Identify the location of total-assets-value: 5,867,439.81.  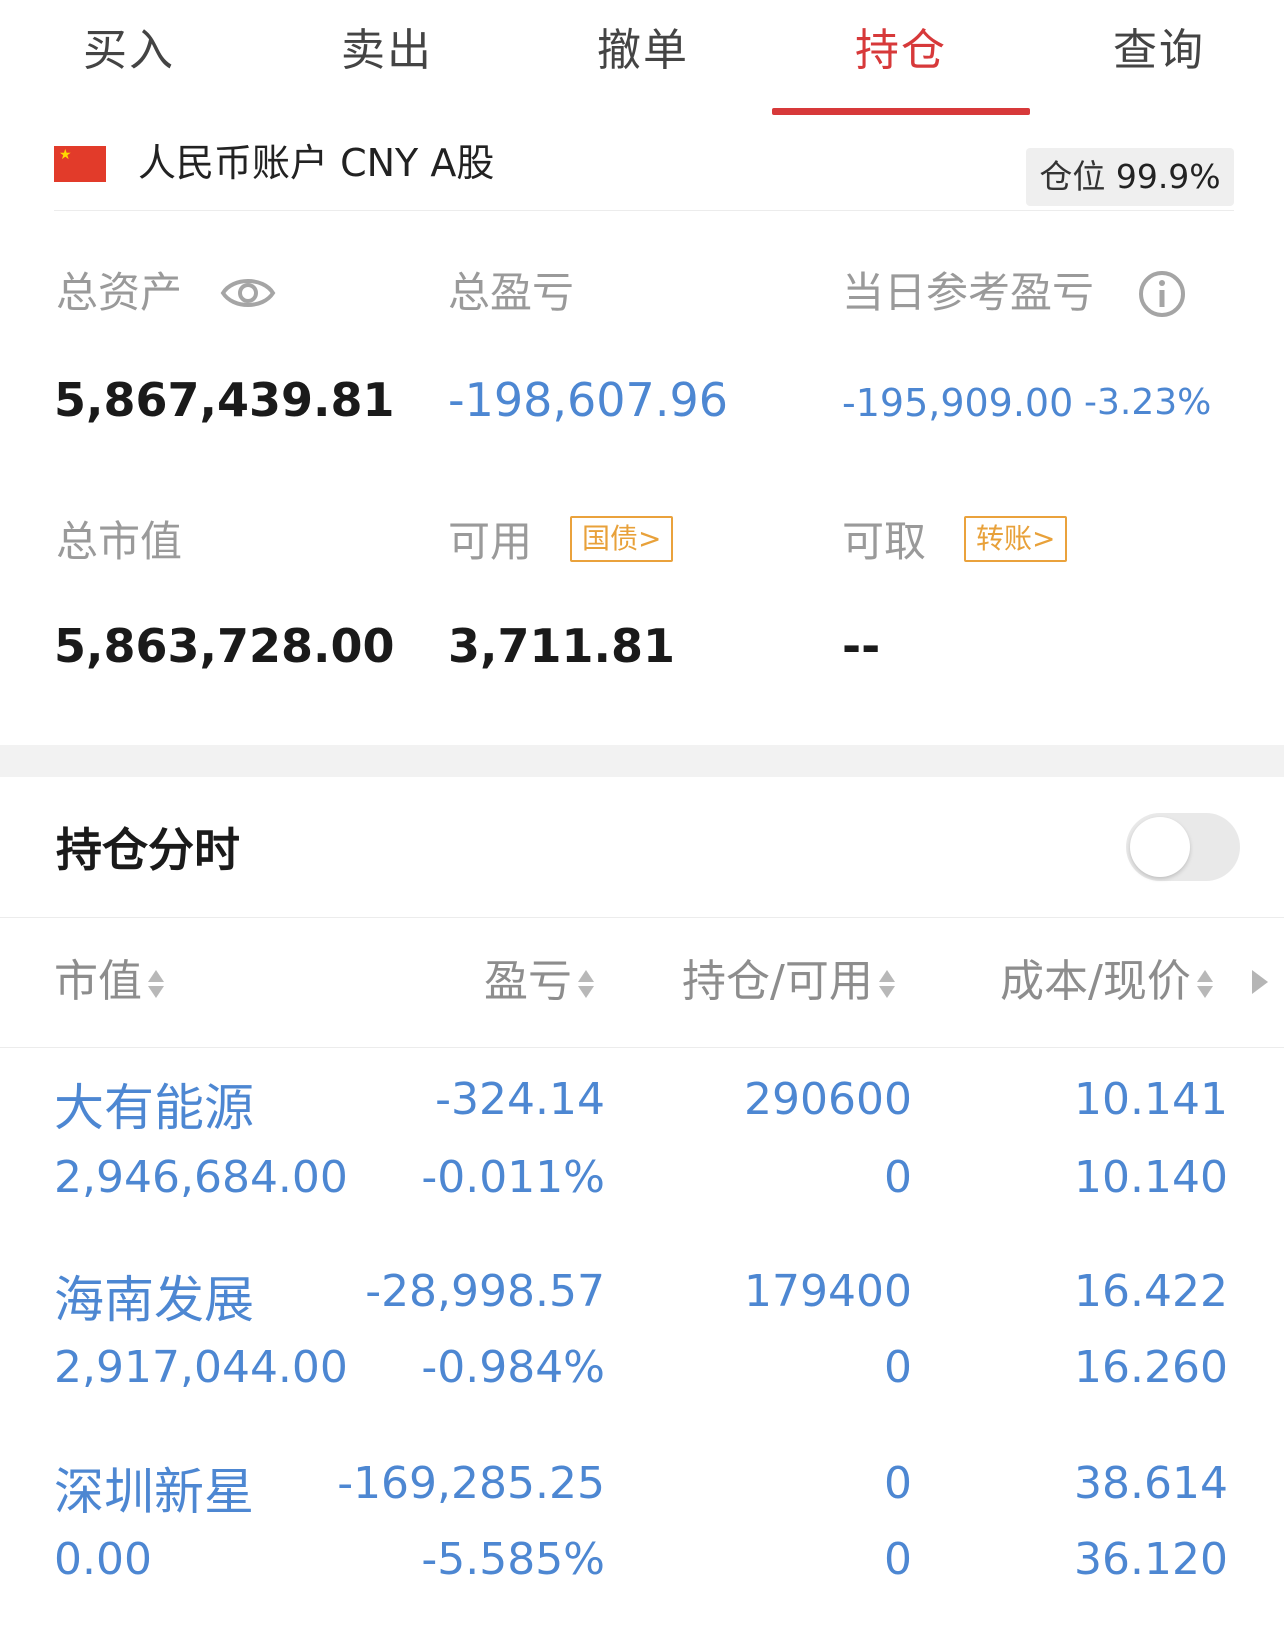
(224, 400).